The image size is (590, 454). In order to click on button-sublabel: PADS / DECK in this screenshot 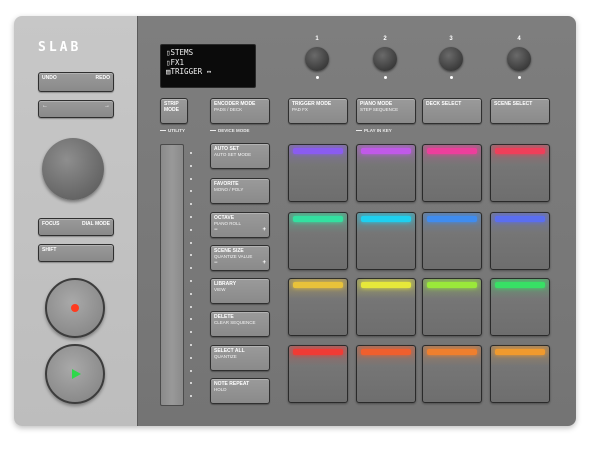, I will do `click(228, 109)`.